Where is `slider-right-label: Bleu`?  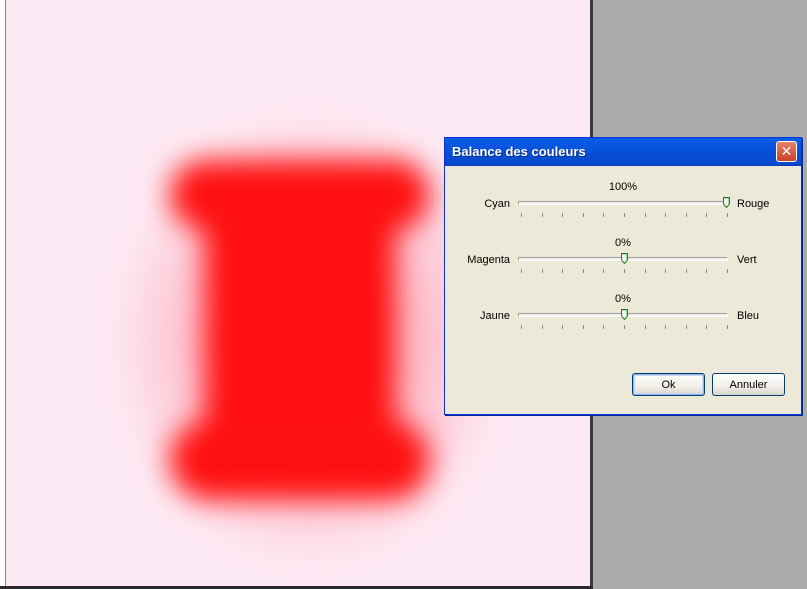
slider-right-label: Bleu is located at coordinates (748, 316).